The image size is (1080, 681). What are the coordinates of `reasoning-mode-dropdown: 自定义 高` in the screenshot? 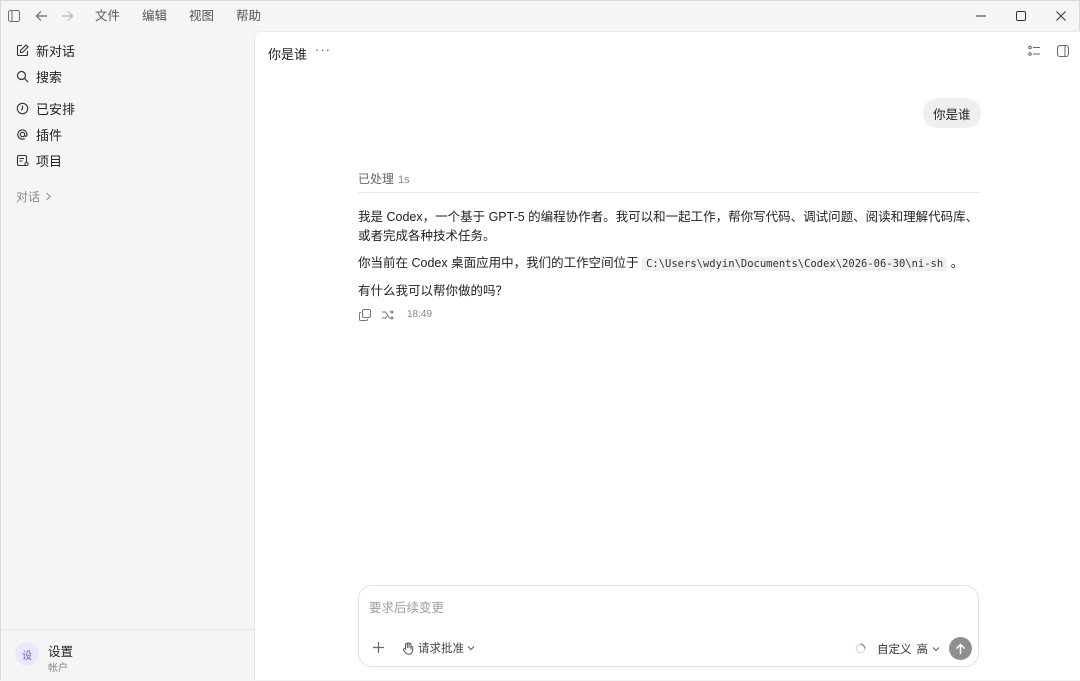 It's located at (908, 649).